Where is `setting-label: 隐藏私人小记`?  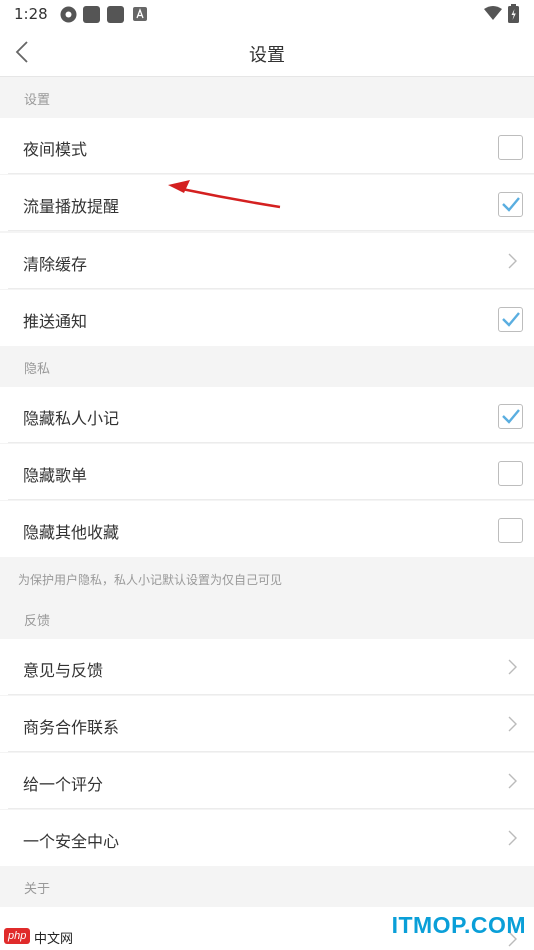 setting-label: 隐藏私人小记 is located at coordinates (71, 418).